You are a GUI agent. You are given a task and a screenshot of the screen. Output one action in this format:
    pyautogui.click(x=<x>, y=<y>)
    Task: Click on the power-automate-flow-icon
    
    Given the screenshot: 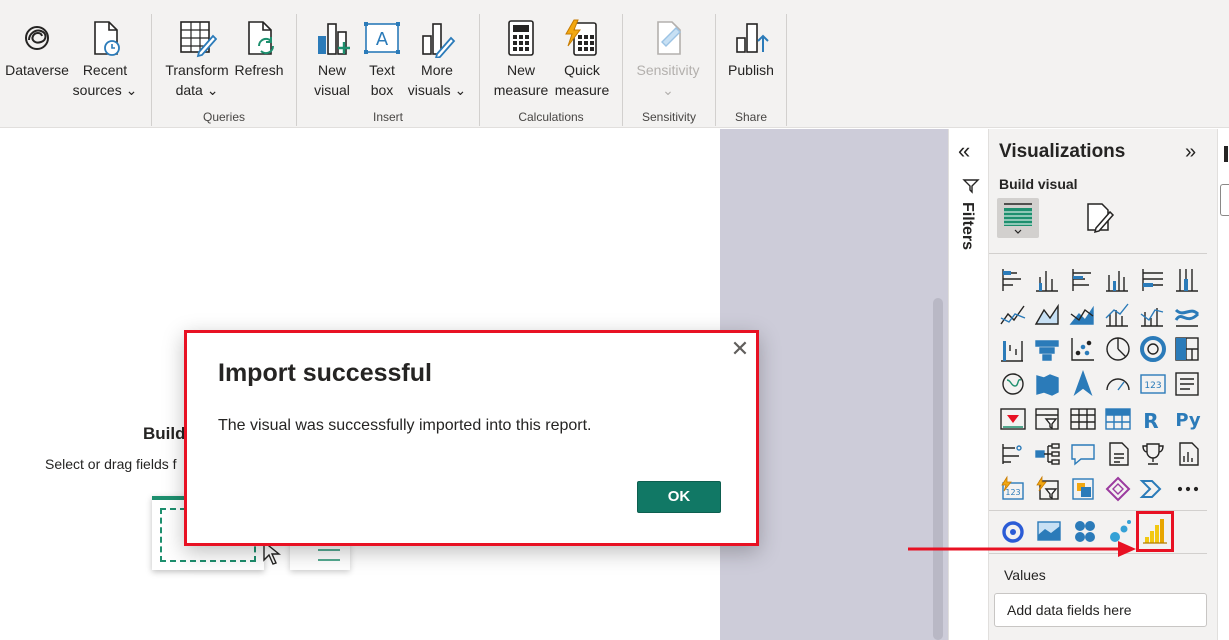 What is the action you would take?
    pyautogui.click(x=1150, y=489)
    